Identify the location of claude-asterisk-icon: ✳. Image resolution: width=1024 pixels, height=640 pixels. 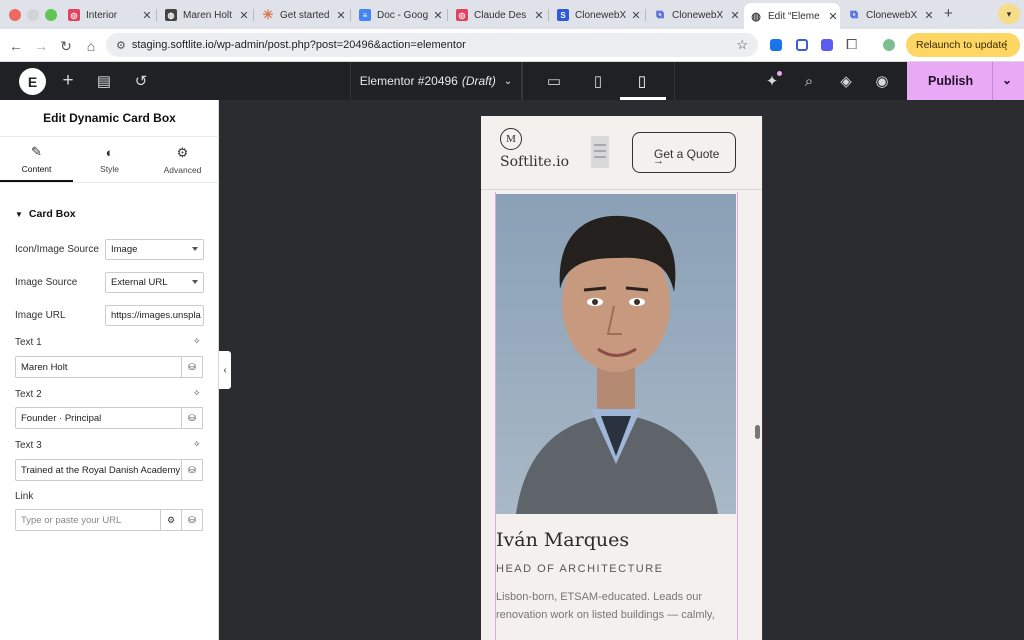
(268, 14).